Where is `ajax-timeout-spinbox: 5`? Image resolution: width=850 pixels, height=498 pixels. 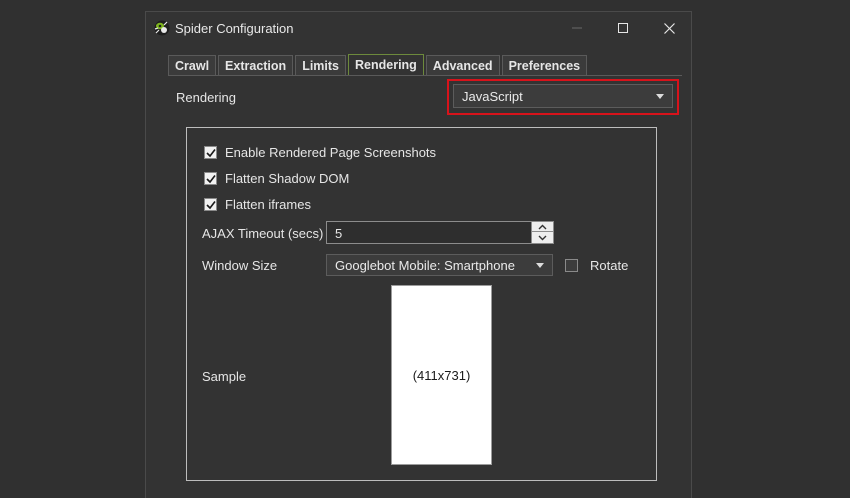 ajax-timeout-spinbox: 5 is located at coordinates (440, 232).